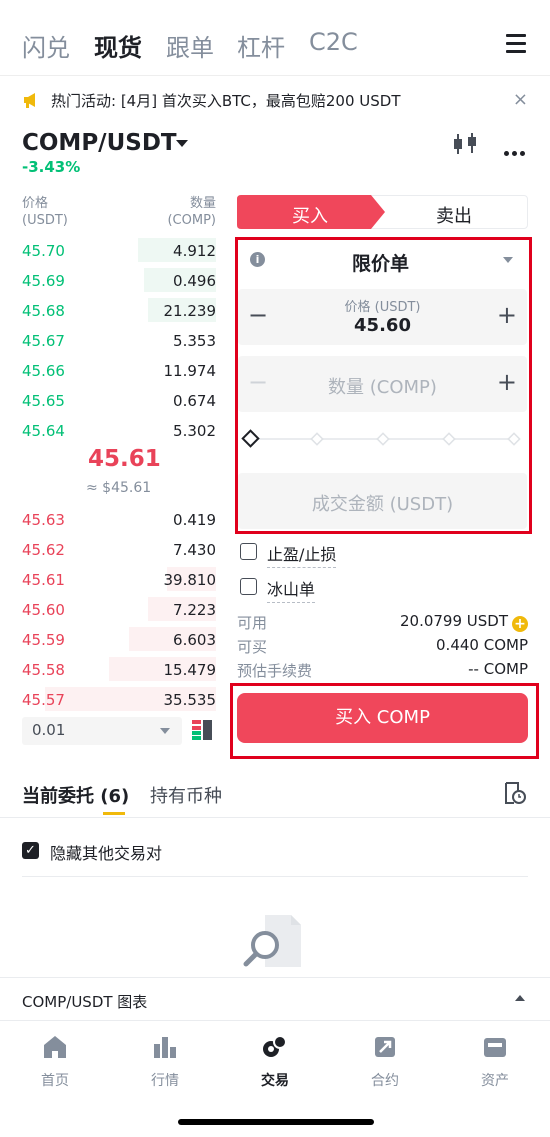 This screenshot has height=1137, width=550. I want to click on more-icon, so click(516, 150).